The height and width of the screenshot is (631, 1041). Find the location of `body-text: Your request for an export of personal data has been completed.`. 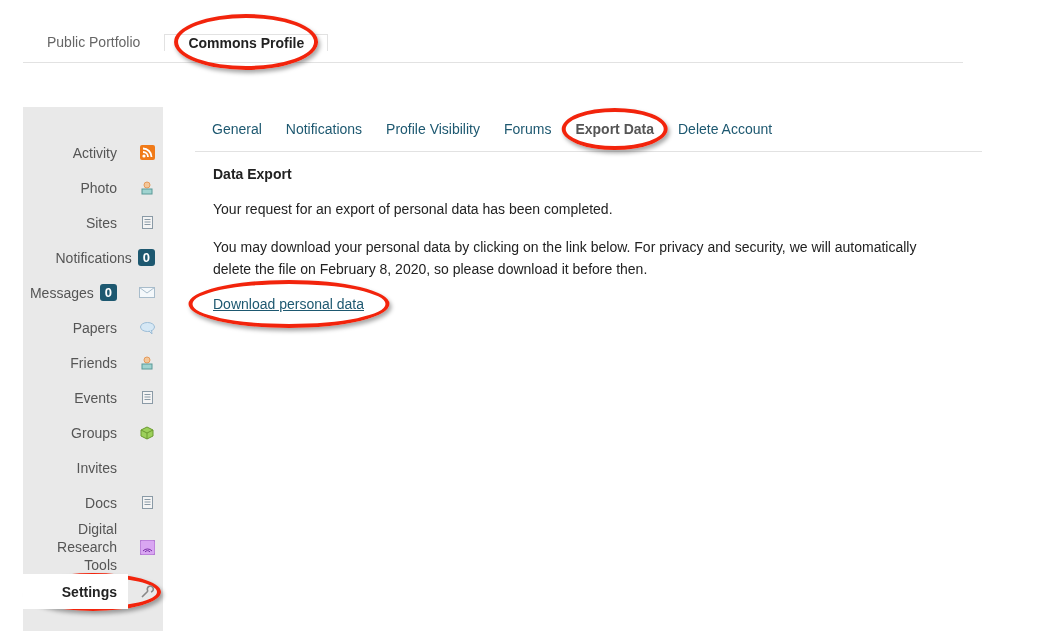

body-text: Your request for an export of personal data has been completed. is located at coordinates (413, 209).